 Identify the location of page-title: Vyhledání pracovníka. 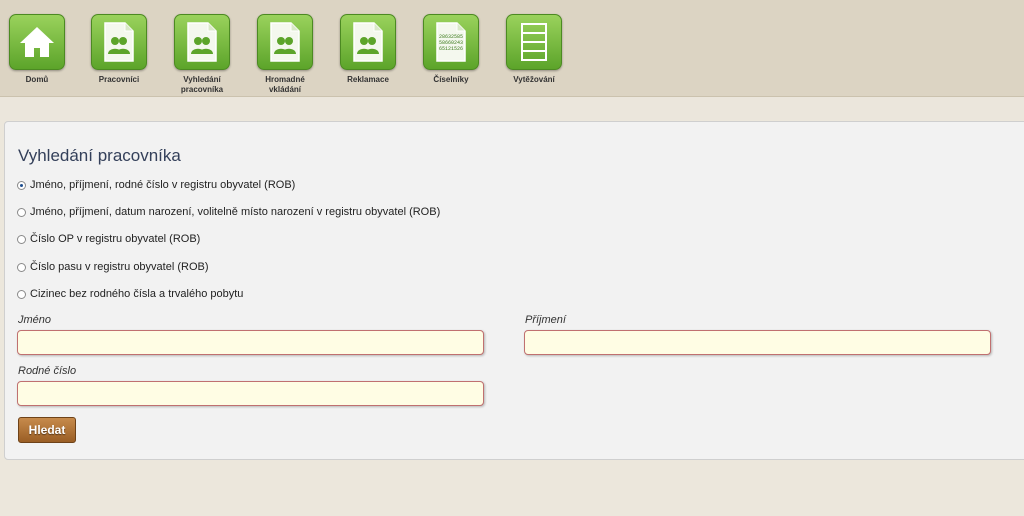
(99, 155).